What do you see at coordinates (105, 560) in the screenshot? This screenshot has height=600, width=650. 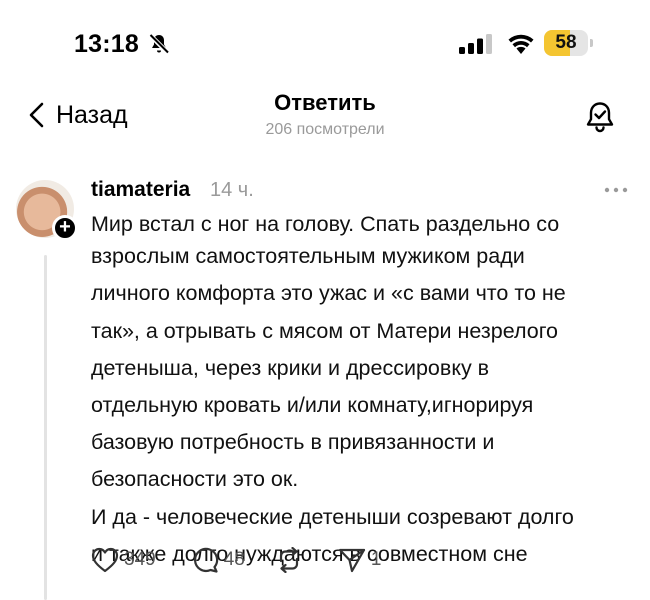 I see `heart-icon` at bounding box center [105, 560].